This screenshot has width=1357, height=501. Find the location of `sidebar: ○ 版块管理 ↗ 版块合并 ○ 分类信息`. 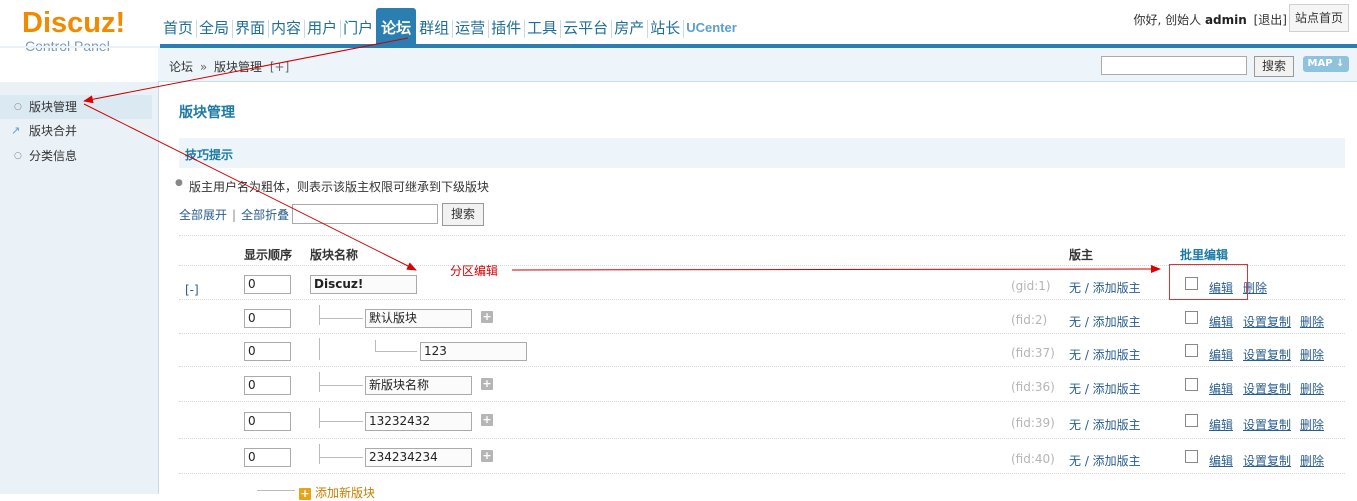

sidebar: ○ 版块管理 ↗ 版块合并 ○ 分类信息 is located at coordinates (79, 288).